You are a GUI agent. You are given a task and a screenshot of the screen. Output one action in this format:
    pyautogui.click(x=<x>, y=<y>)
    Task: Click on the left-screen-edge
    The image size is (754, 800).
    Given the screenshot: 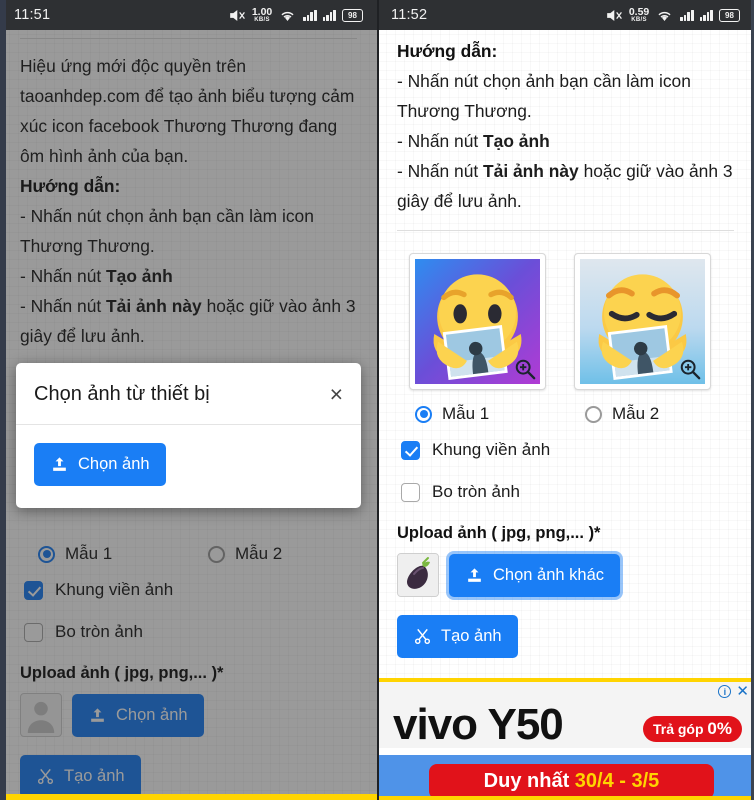 What is the action you would take?
    pyautogui.click(x=3, y=400)
    